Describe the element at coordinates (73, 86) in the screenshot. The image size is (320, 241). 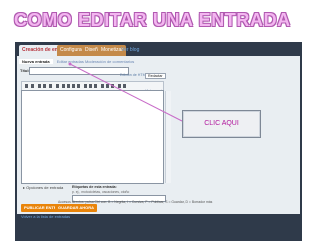
I see `align-right-icon` at that location.